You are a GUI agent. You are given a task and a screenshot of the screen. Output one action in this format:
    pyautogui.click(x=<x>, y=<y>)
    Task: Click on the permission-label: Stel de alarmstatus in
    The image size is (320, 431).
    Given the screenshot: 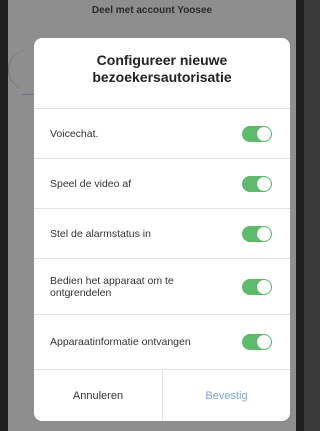 What is the action you would take?
    pyautogui.click(x=100, y=233)
    